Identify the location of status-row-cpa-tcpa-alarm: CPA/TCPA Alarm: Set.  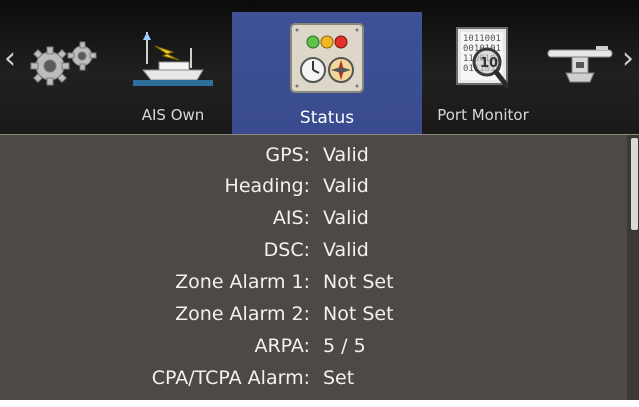
(313, 378).